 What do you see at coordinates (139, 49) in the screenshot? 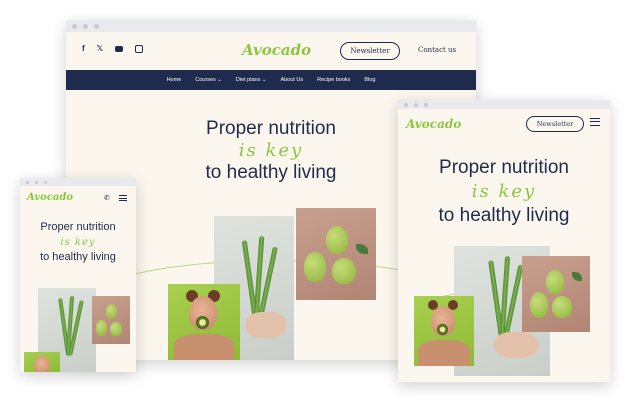
I see `instagram-icon` at bounding box center [139, 49].